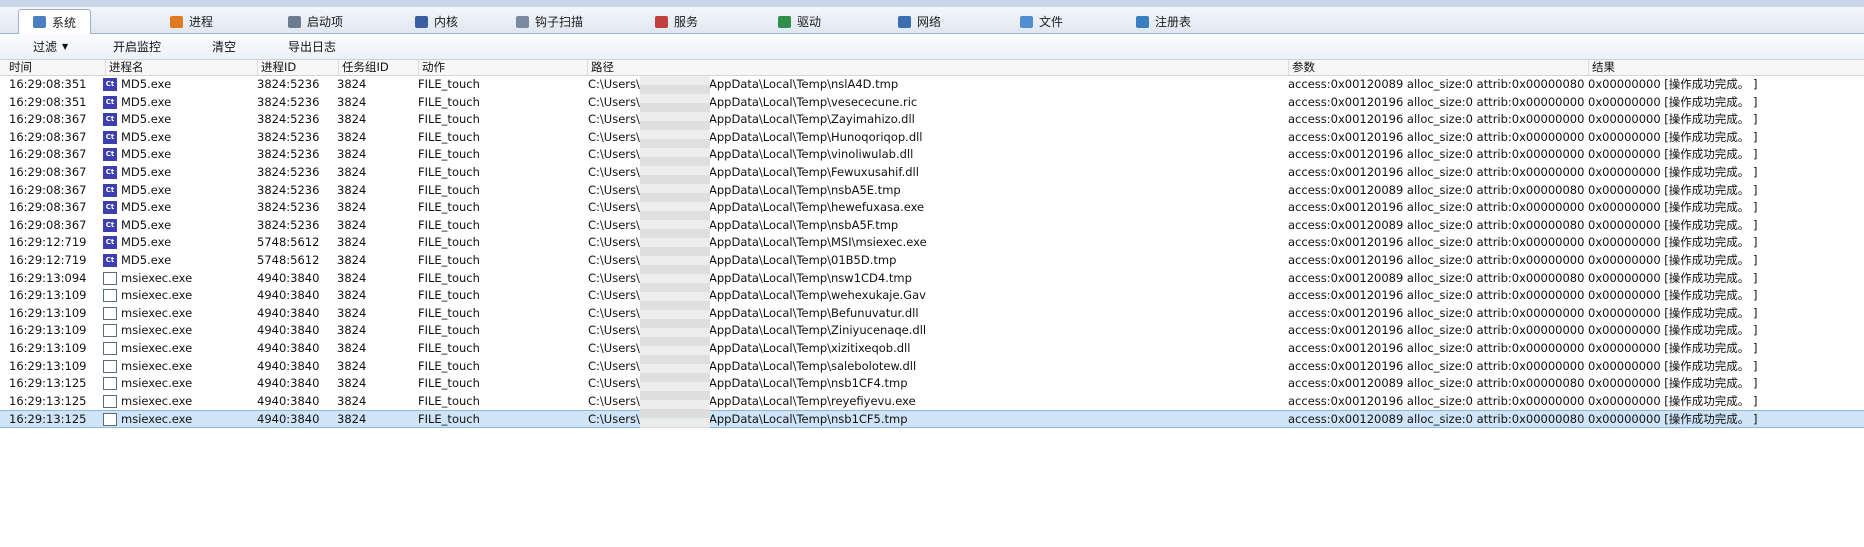  What do you see at coordinates (379, 67) in the screenshot?
I see `column-header-group-id: 任务组ID` at bounding box center [379, 67].